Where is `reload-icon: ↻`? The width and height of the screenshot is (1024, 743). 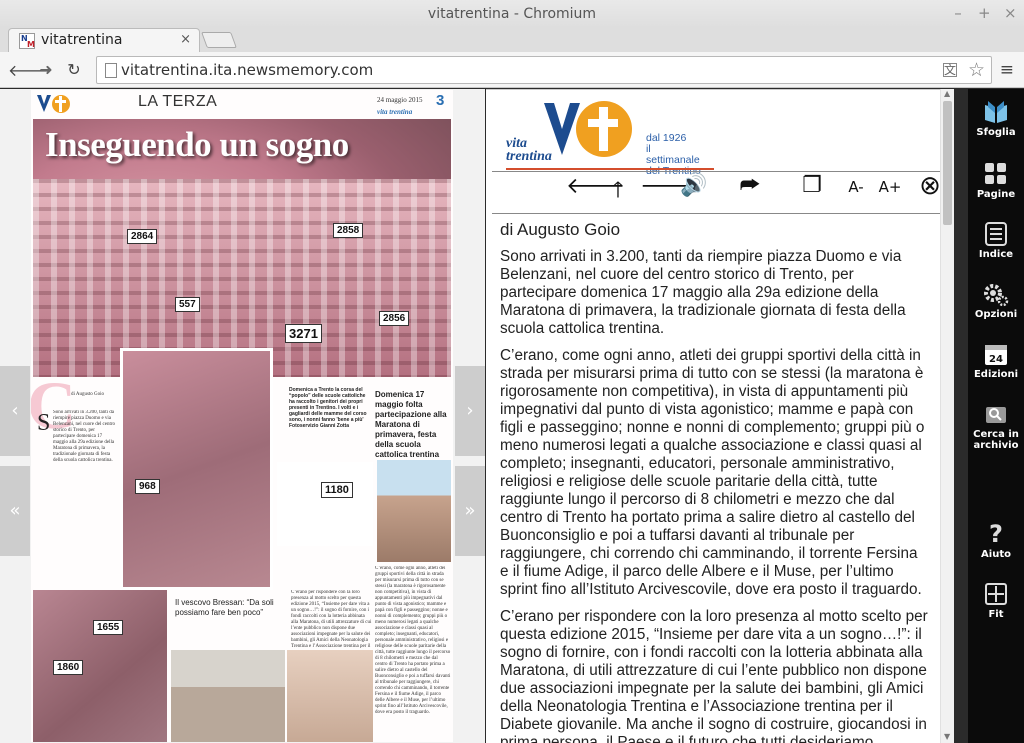
reload-icon: ↻ is located at coordinates (74, 69).